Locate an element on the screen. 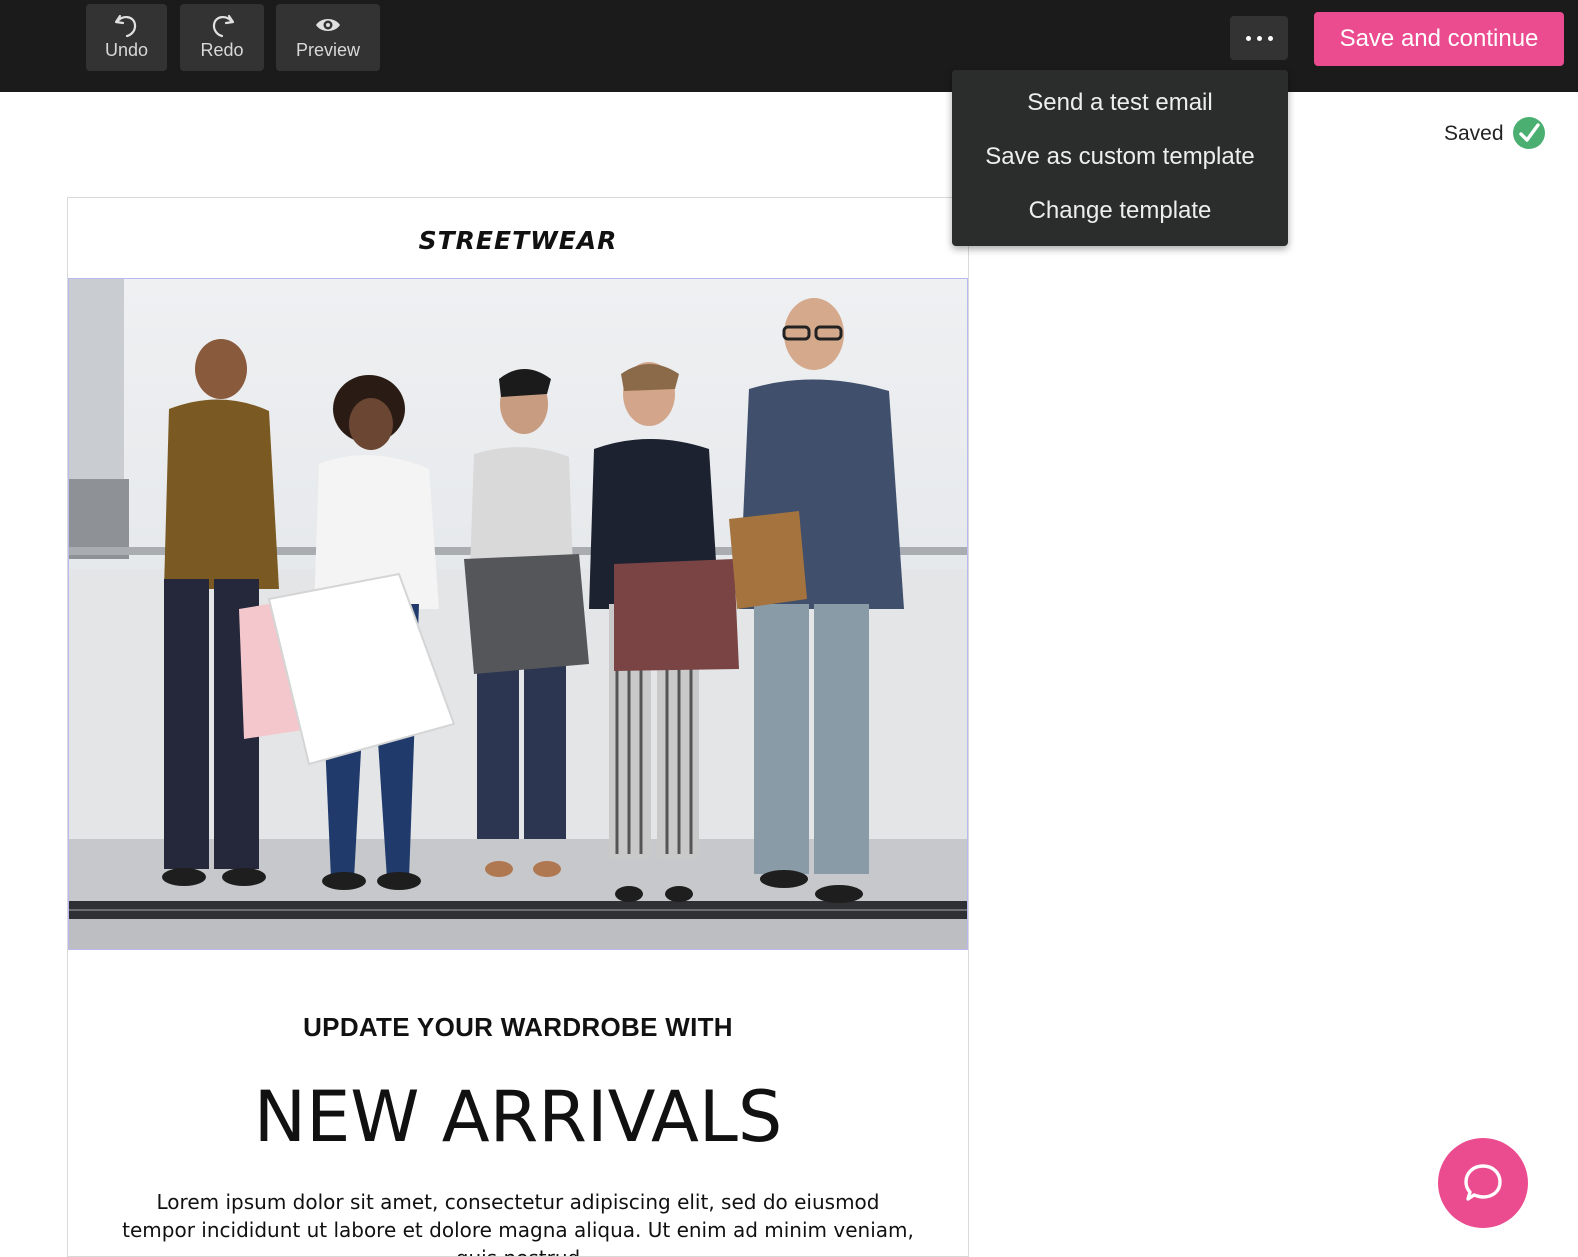 This screenshot has width=1578, height=1257. saved-label: Saved is located at coordinates (1474, 133).